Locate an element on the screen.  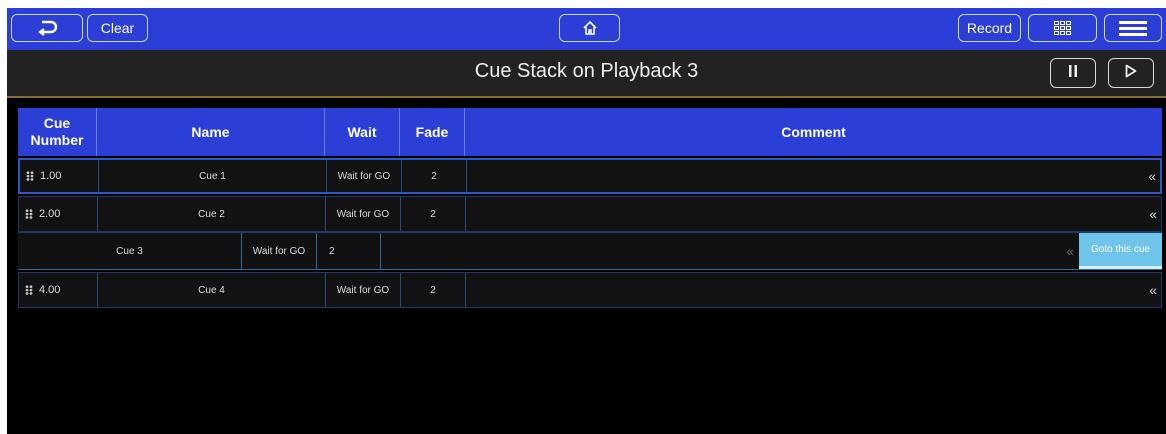
cue-name-cell: Cue 3 is located at coordinates (130, 251).